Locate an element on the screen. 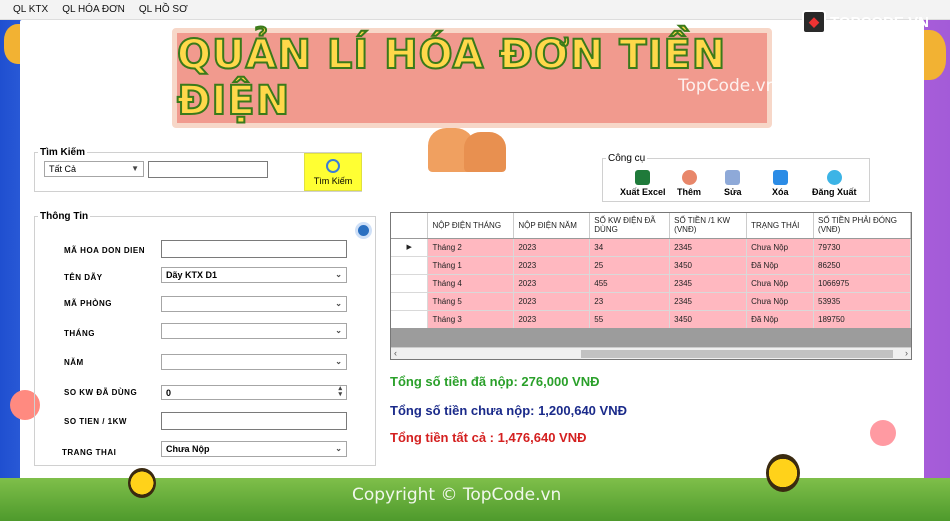 The height and width of the screenshot is (521, 950). table-row: Tháng 3 2023 55 3450 Đã Nộp 189750 is located at coordinates (651, 319).